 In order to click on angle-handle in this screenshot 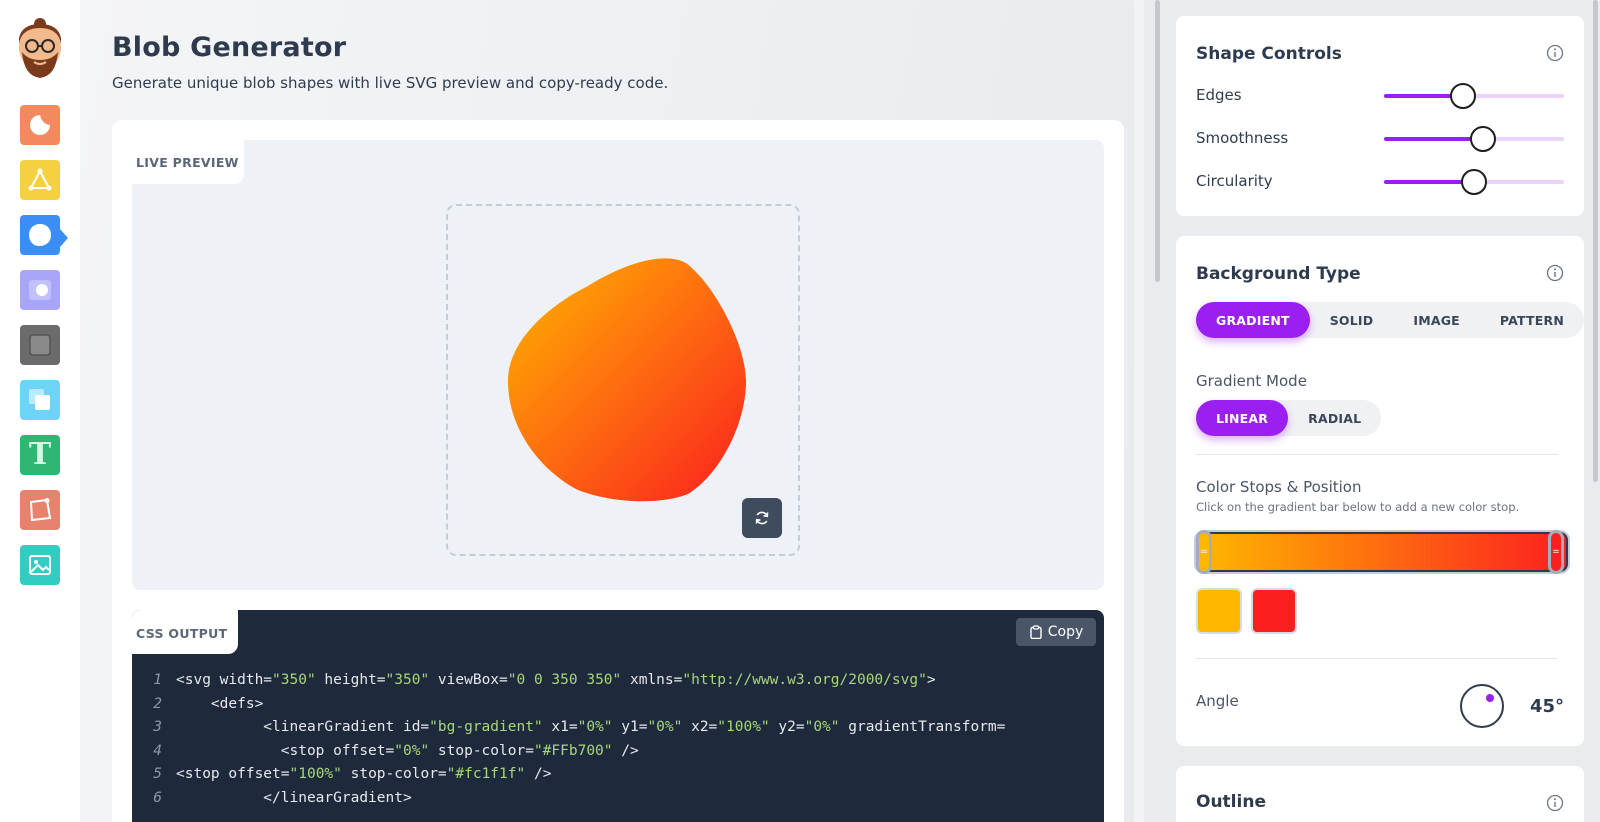, I will do `click(1490, 698)`.